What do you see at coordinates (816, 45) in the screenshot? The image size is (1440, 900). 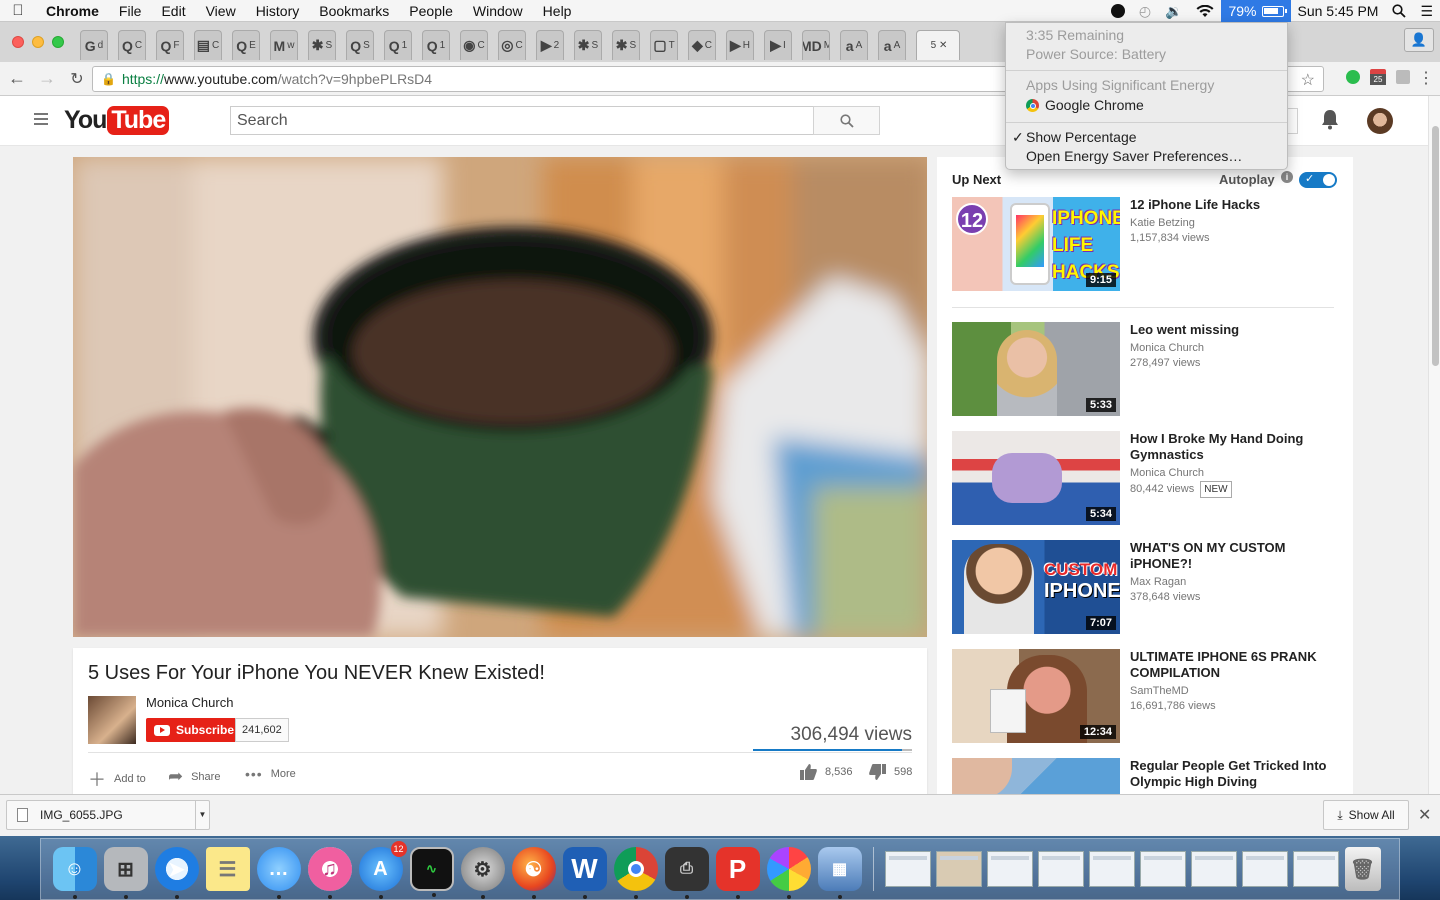 I see `browser-tab: MDM` at bounding box center [816, 45].